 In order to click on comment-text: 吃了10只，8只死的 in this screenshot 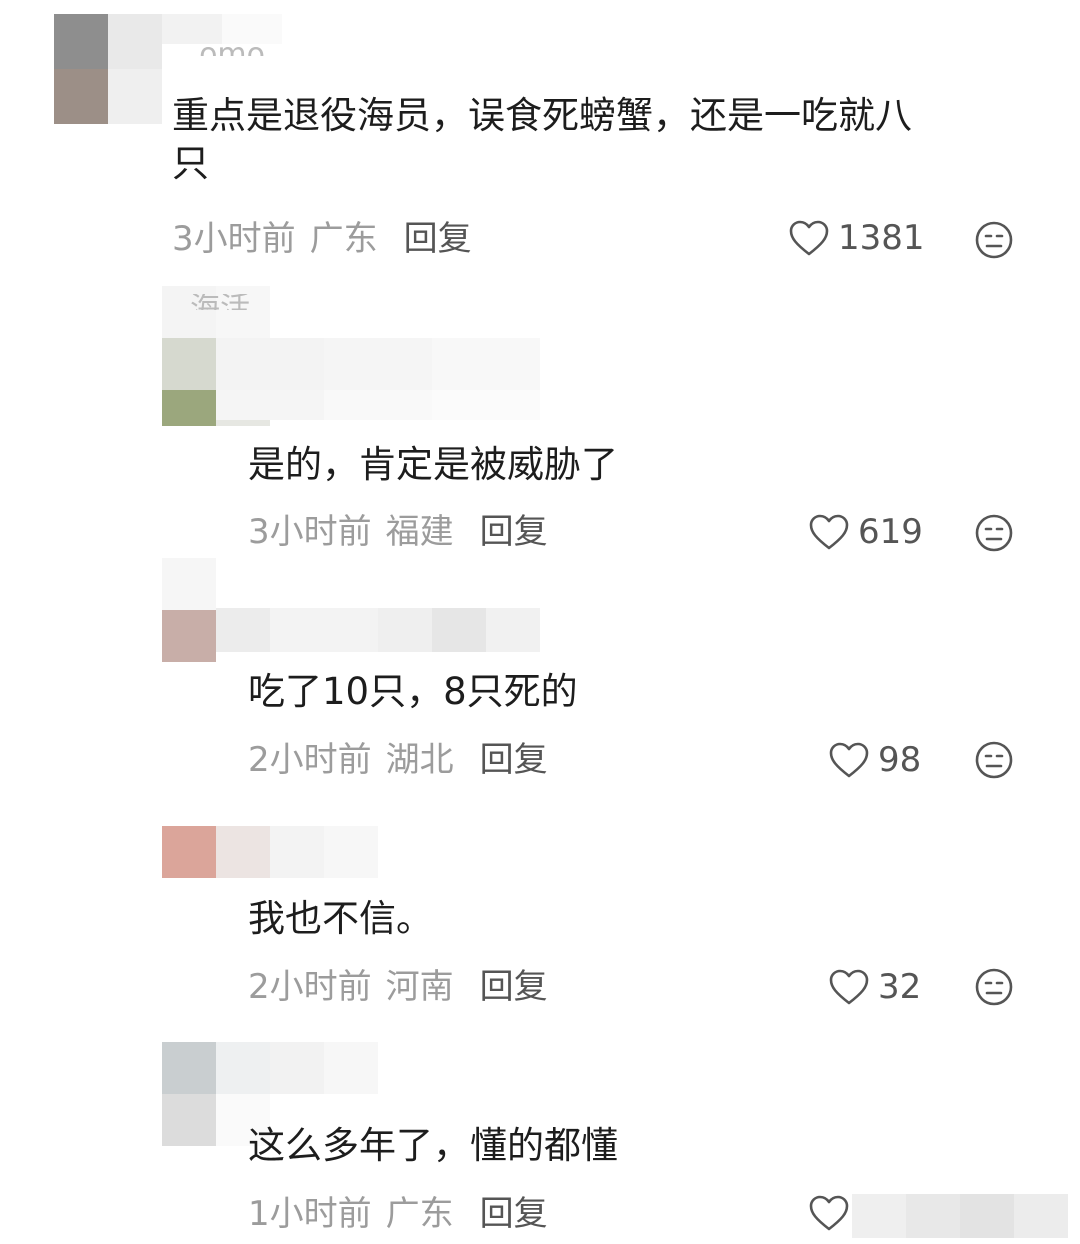, I will do `click(413, 691)`.